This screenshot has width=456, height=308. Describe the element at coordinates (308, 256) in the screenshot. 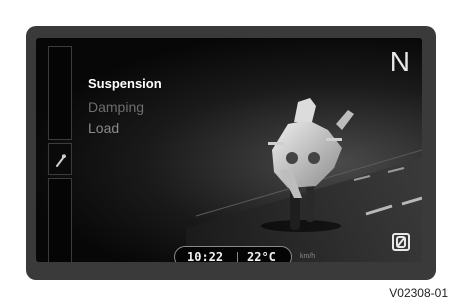

I see `speed-unit: km/h` at that location.